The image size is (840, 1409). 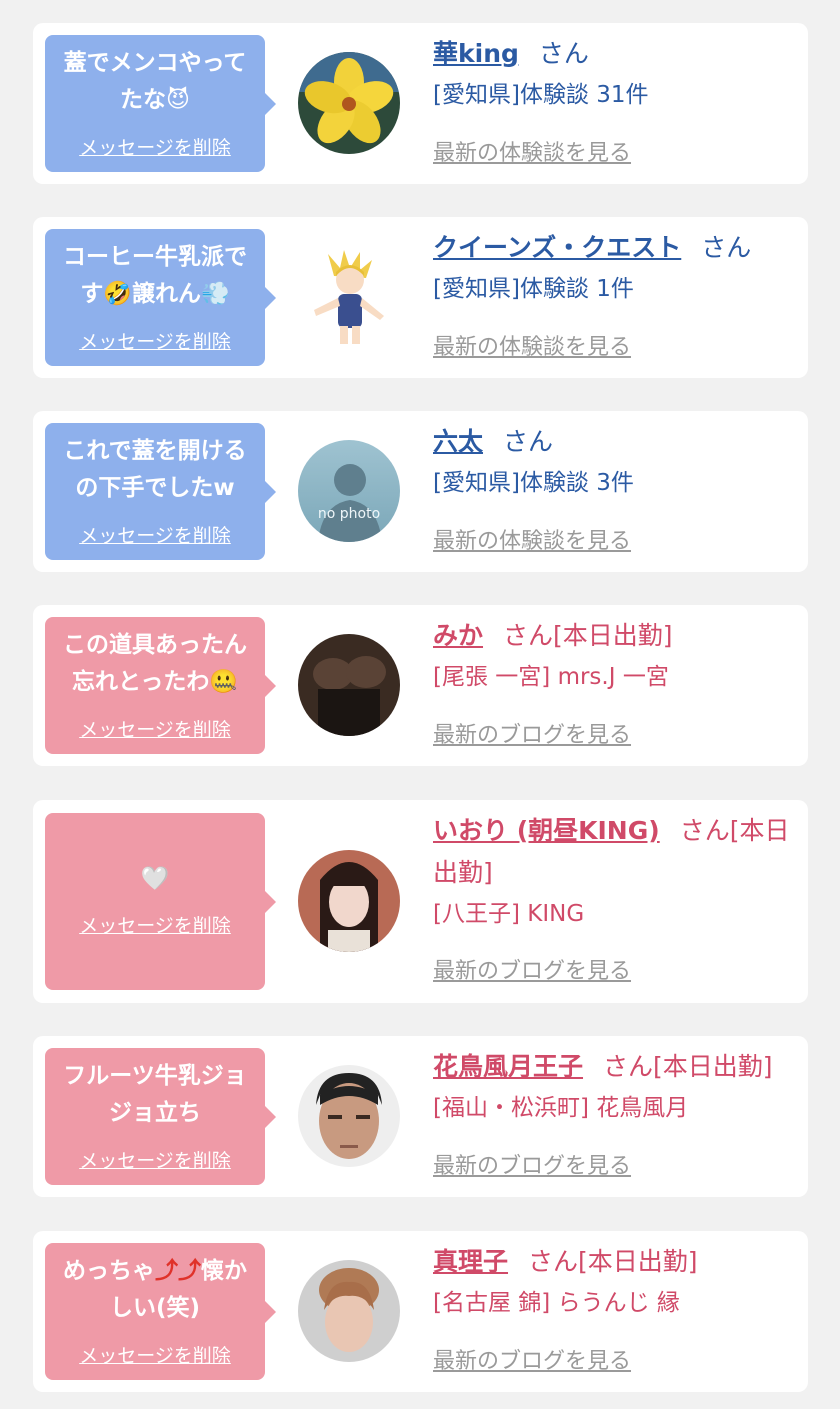 I want to click on face-photo, so click(x=349, y=1116).